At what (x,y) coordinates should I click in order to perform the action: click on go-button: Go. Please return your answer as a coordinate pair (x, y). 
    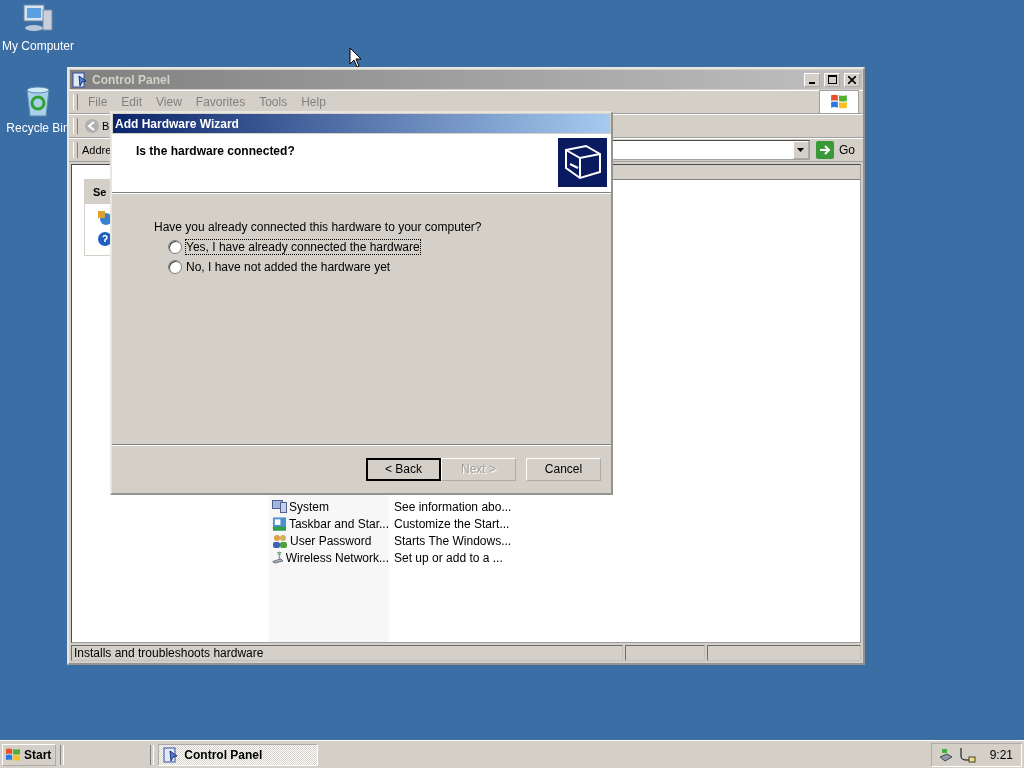
    Looking at the image, I should click on (837, 150).